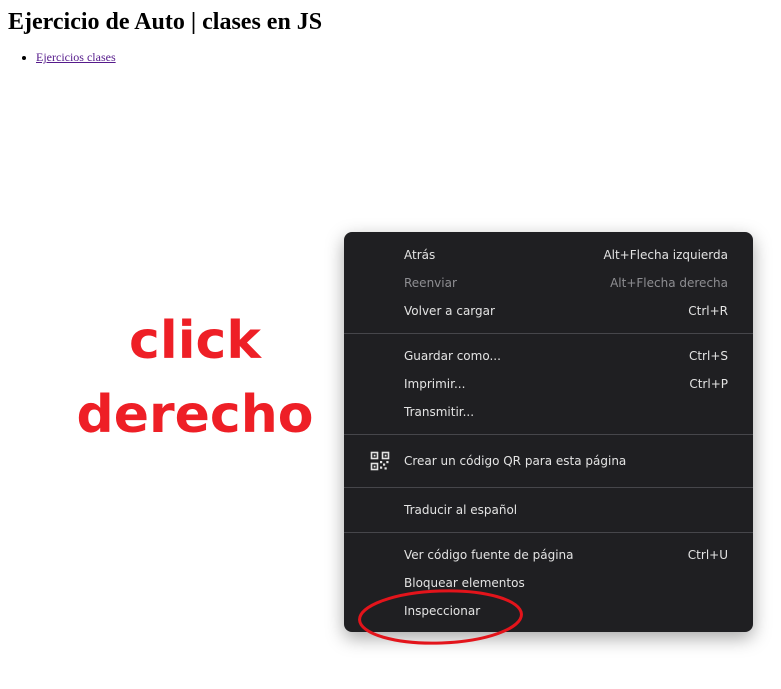  Describe the element at coordinates (548, 255) in the screenshot. I see `menu-item-atras: Atrás Alt+Flecha izquierda` at that location.